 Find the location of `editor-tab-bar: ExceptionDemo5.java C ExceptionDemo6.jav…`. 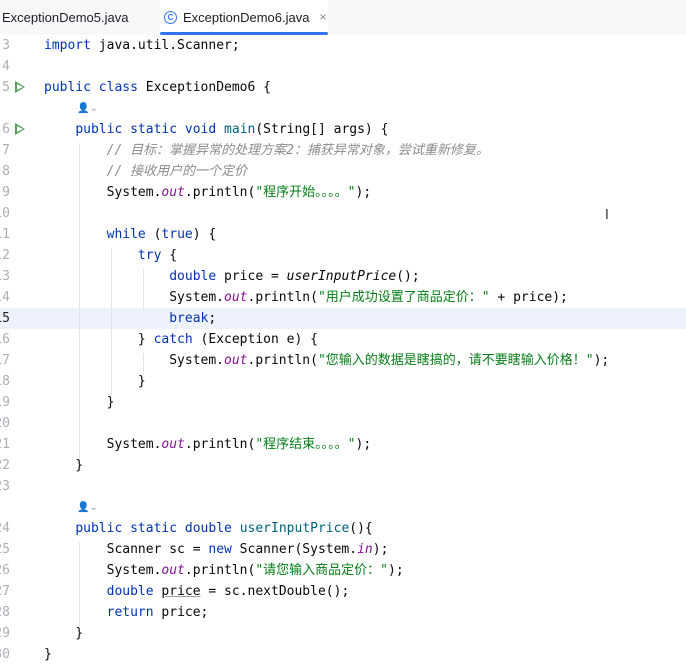

editor-tab-bar: ExceptionDemo5.java C ExceptionDemo6.jav… is located at coordinates (343, 18).